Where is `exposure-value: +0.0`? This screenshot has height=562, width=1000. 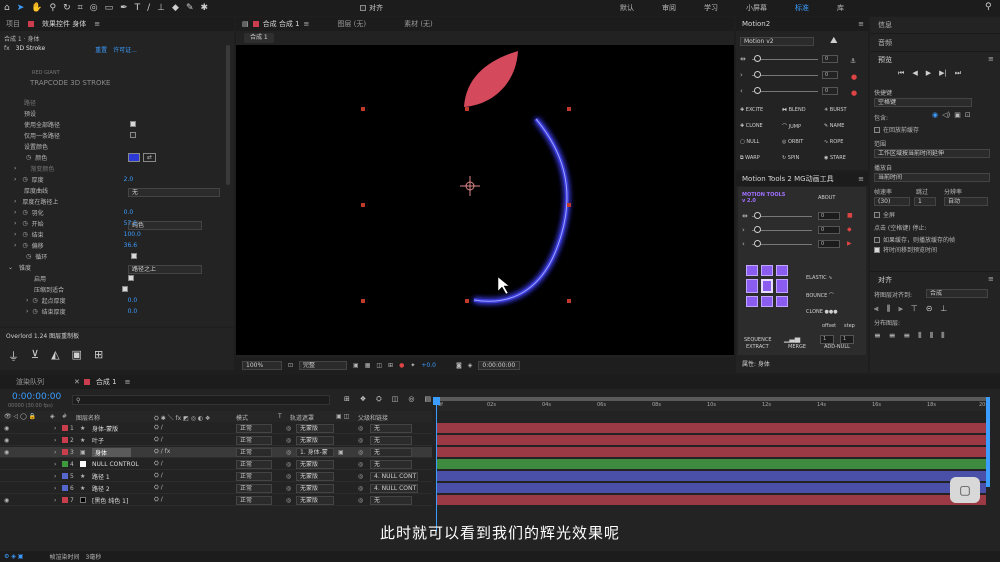 exposure-value: +0.0 is located at coordinates (428, 365).